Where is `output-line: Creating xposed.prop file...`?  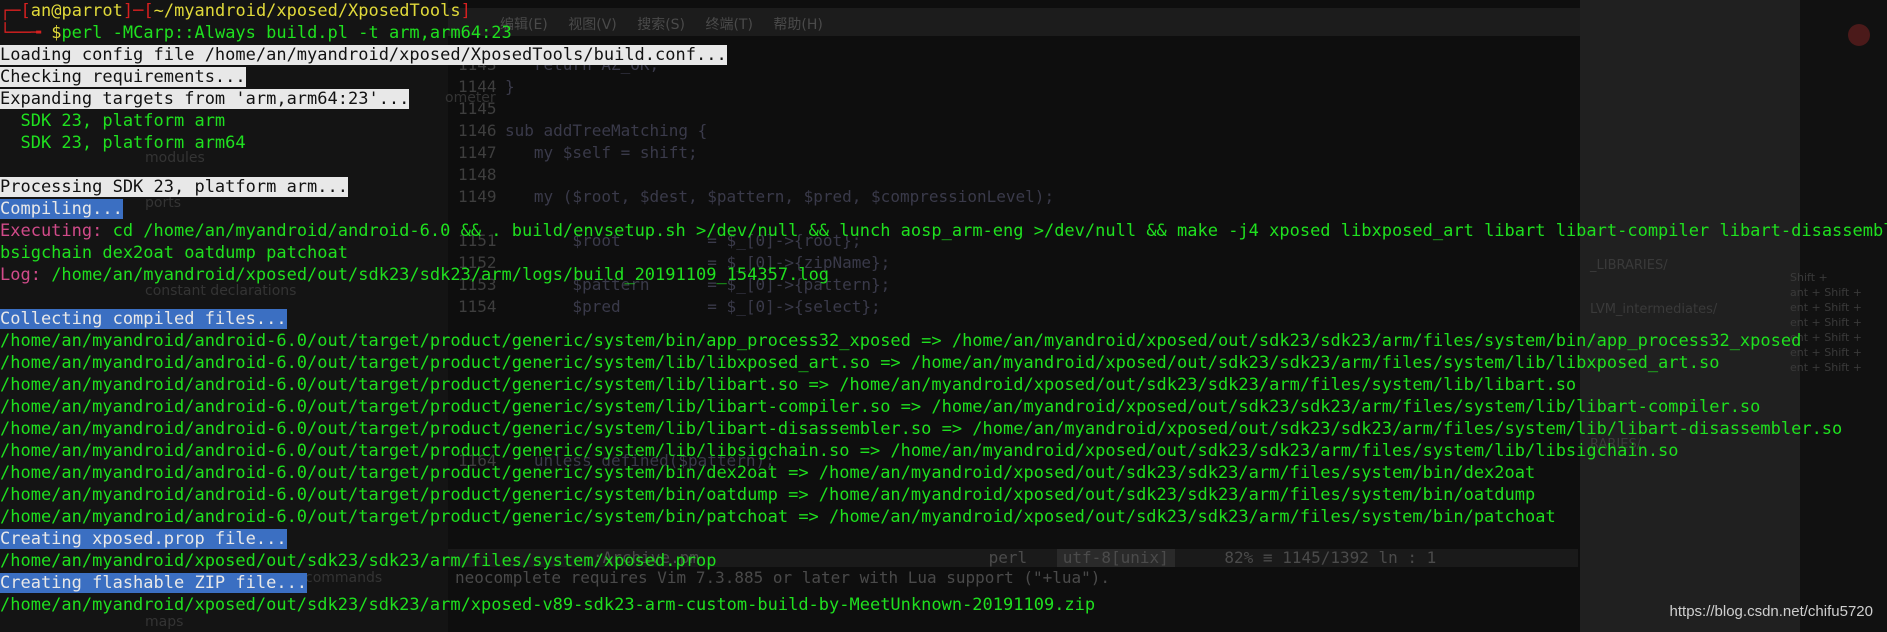 output-line: Creating xposed.prop file... is located at coordinates (143, 539).